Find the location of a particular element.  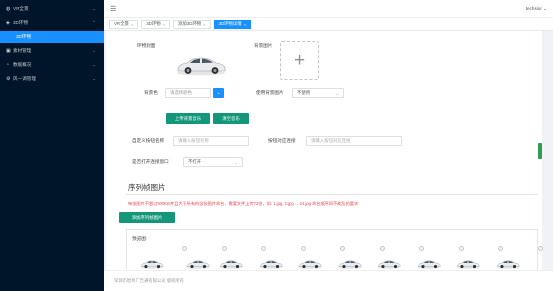

section-divider is located at coordinates (332, 194).